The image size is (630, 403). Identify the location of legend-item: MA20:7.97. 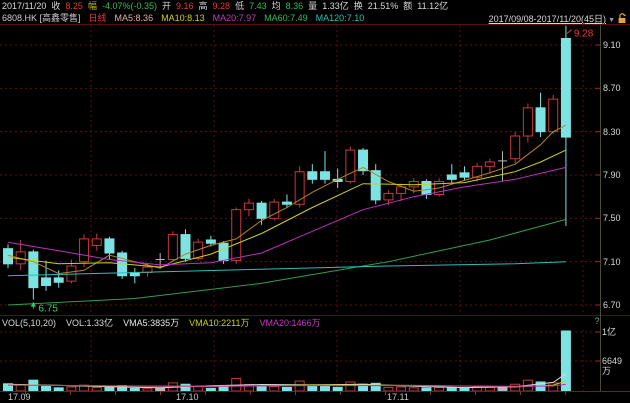
(234, 18).